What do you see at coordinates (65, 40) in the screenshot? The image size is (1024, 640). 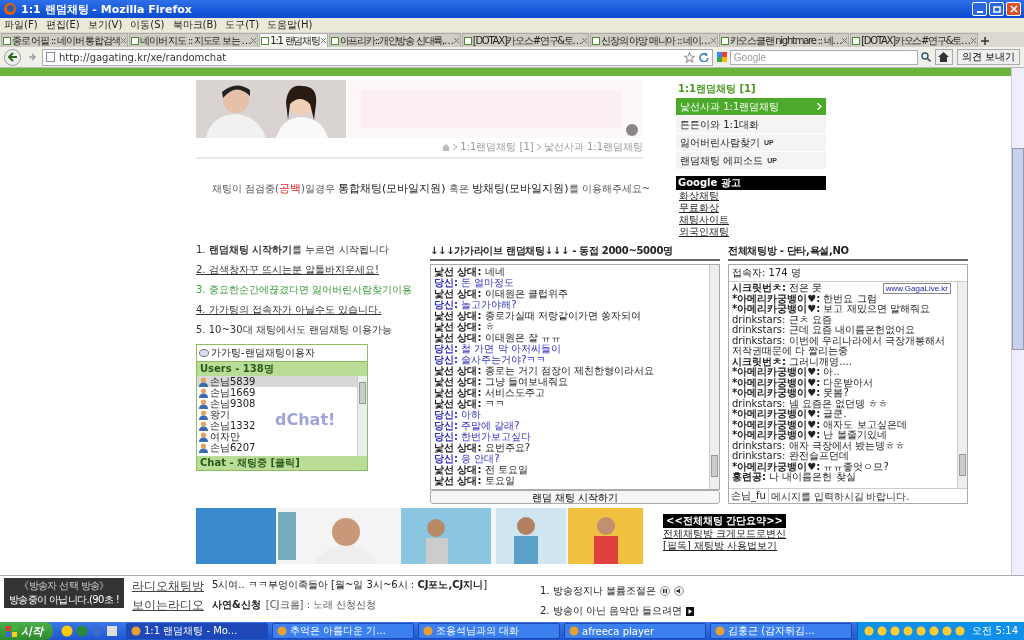 I see `browser-tab: 종로 어필 :: 네이버 통합검색` at bounding box center [65, 40].